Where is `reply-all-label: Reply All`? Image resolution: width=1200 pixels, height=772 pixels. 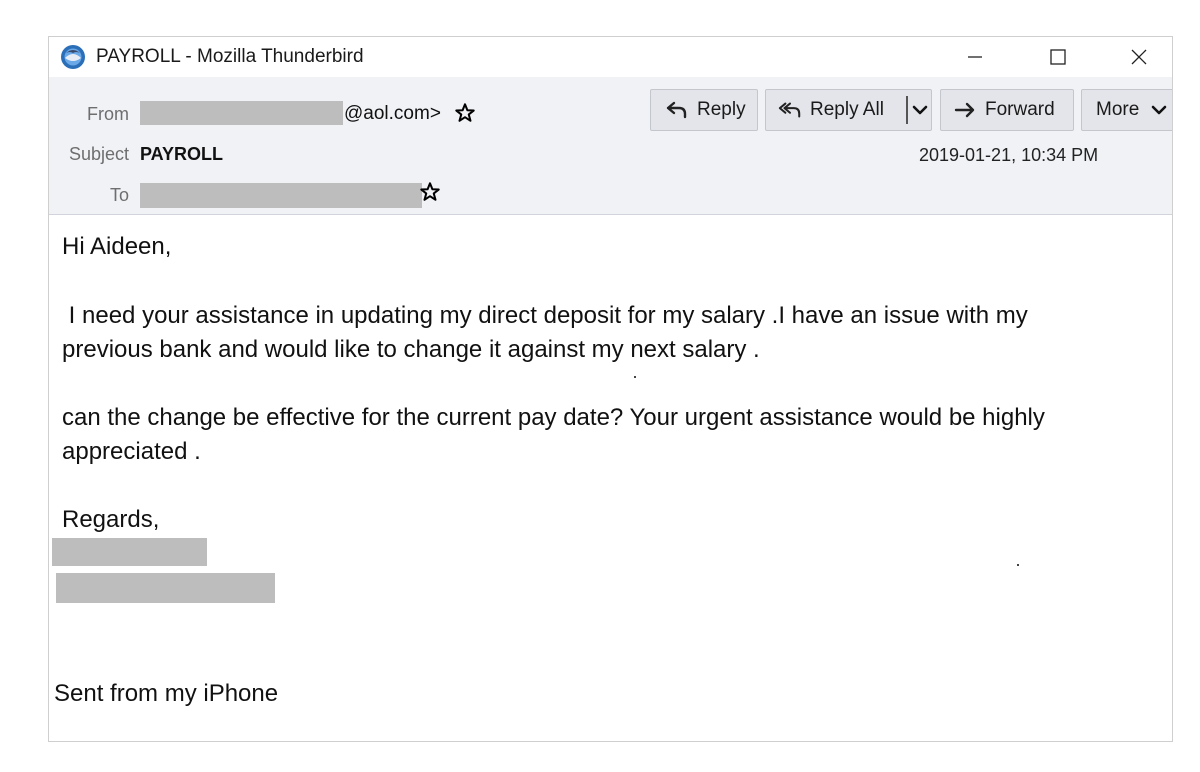
reply-all-label: Reply All is located at coordinates (847, 109).